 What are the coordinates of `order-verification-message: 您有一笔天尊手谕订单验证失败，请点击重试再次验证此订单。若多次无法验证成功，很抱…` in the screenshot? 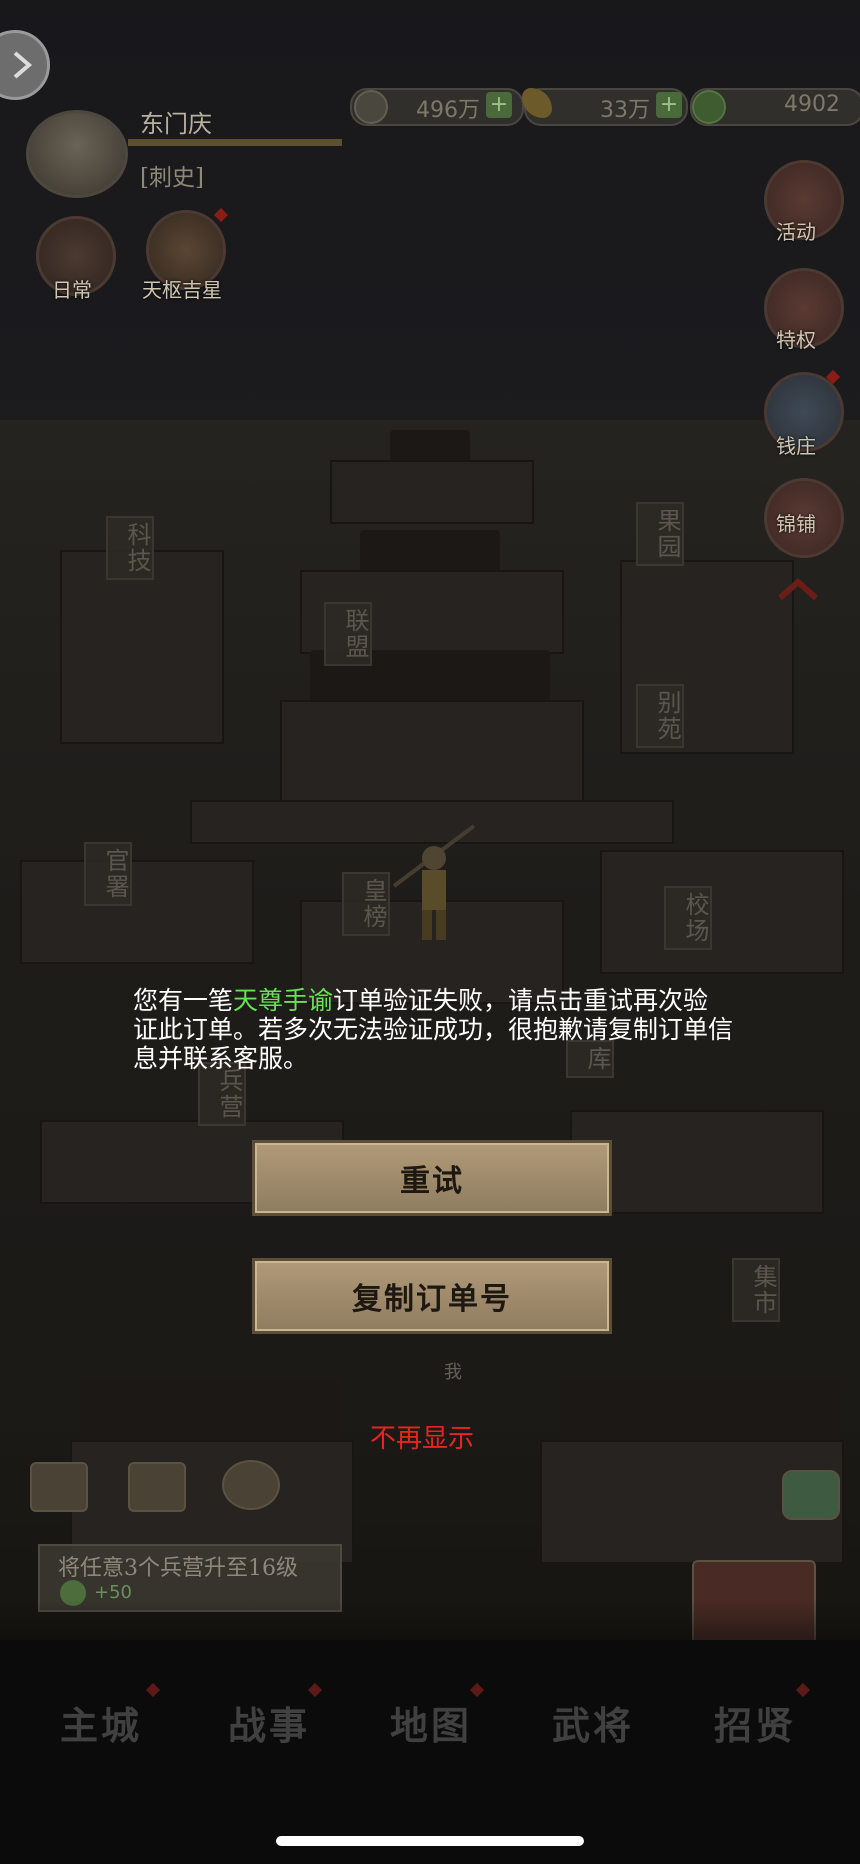 It's located at (433, 1029).